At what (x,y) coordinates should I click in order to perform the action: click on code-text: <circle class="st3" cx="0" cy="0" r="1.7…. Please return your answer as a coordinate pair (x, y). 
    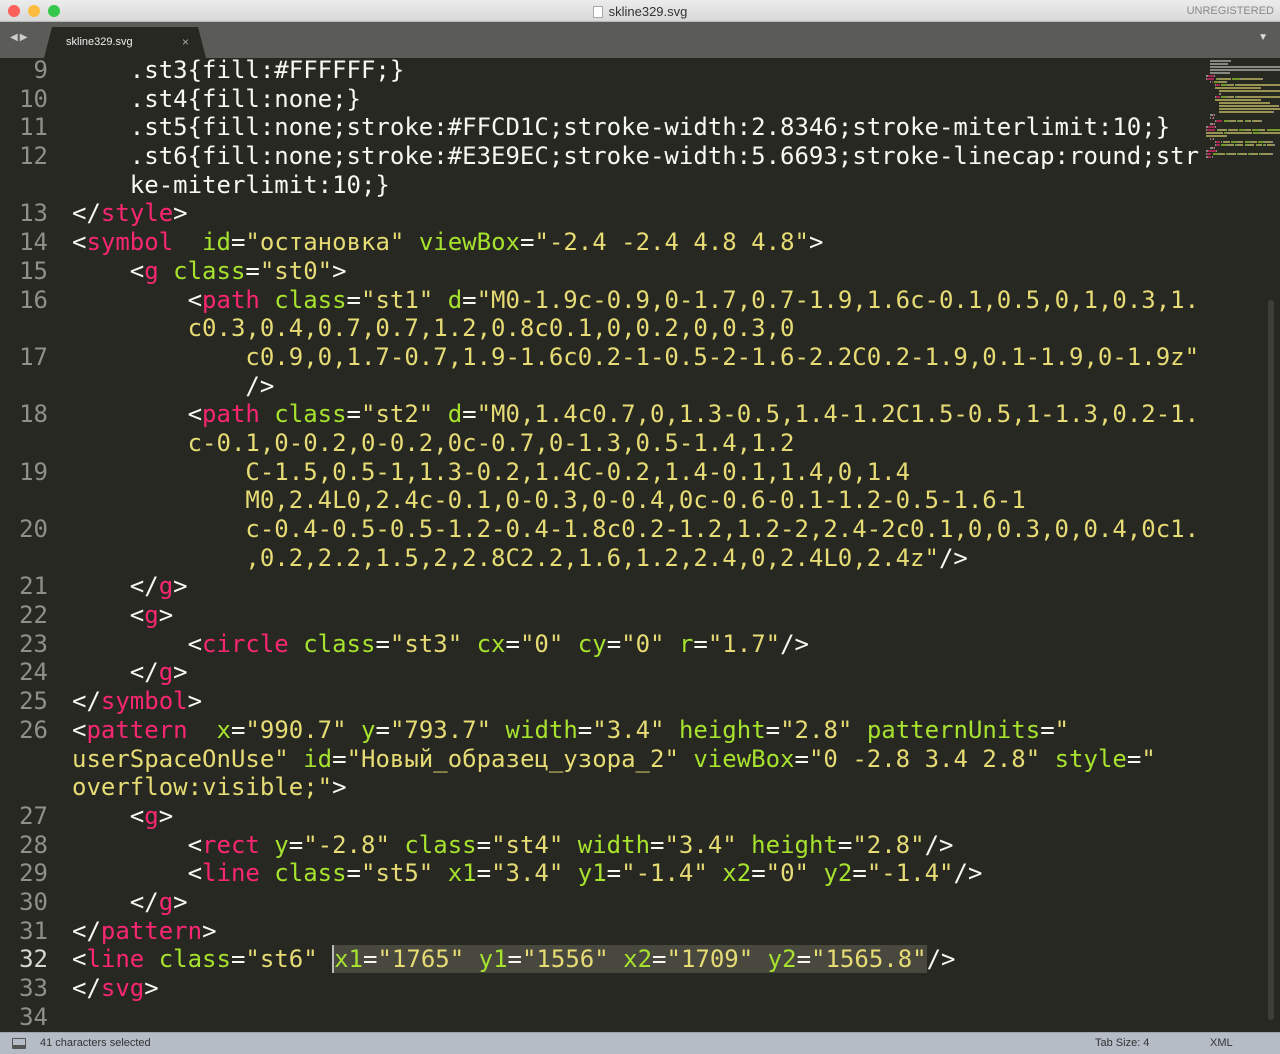
    Looking at the image, I should click on (440, 644).